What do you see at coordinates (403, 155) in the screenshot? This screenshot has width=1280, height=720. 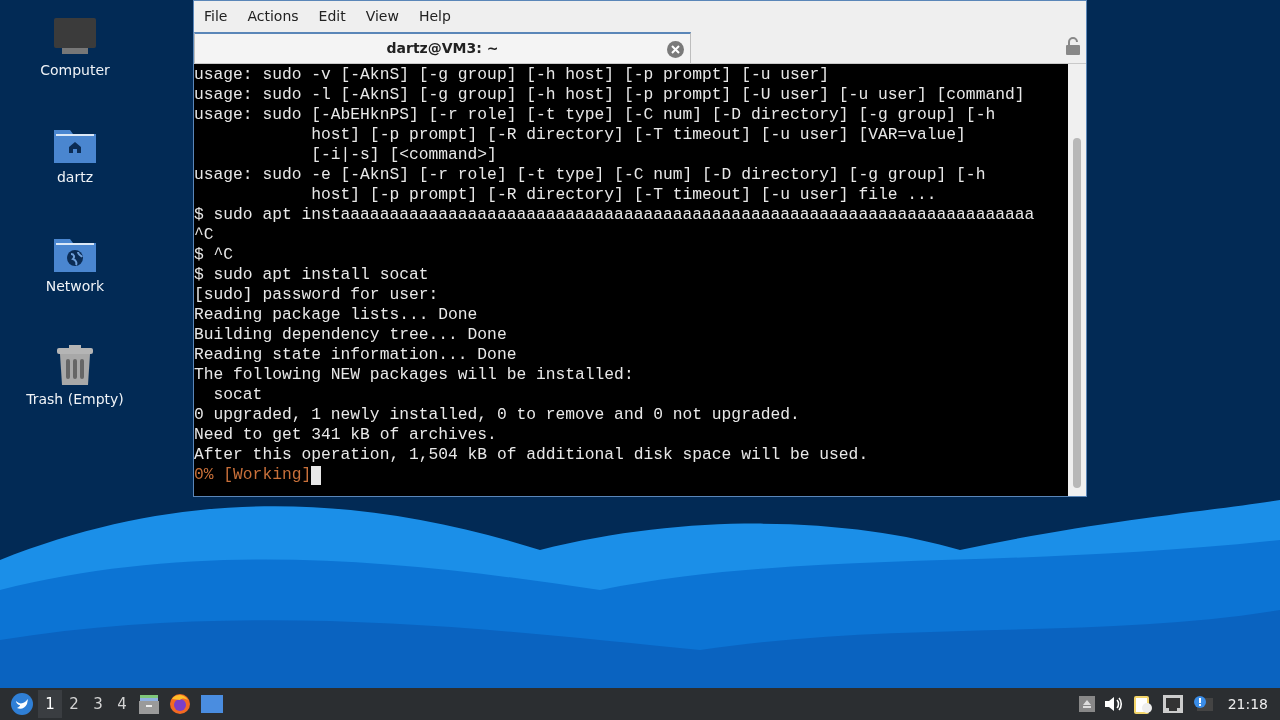 I see `terminal-line: [-i|-s] [<command>]` at bounding box center [403, 155].